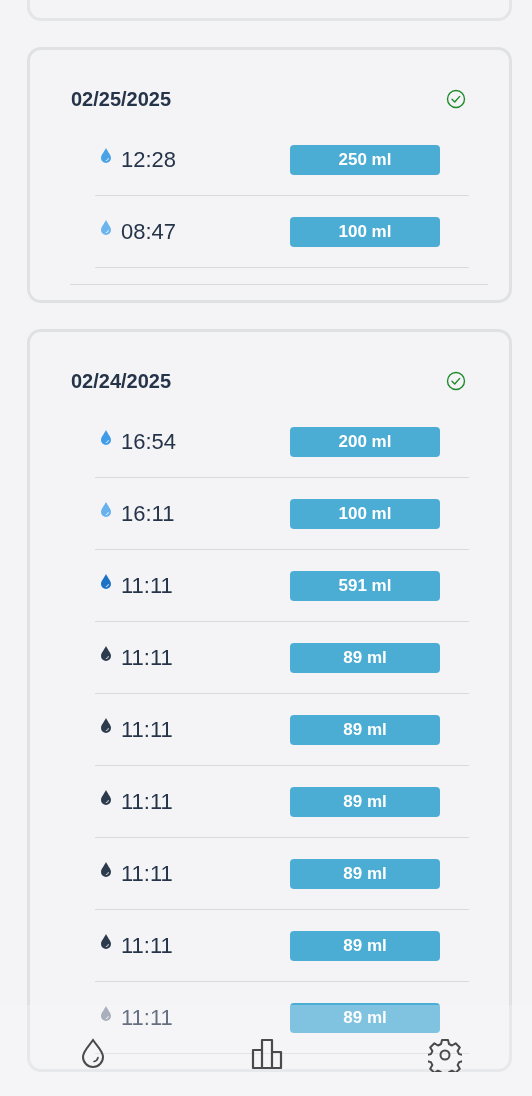 The image size is (532, 1096). I want to click on entry-time: 16:11, so click(148, 513).